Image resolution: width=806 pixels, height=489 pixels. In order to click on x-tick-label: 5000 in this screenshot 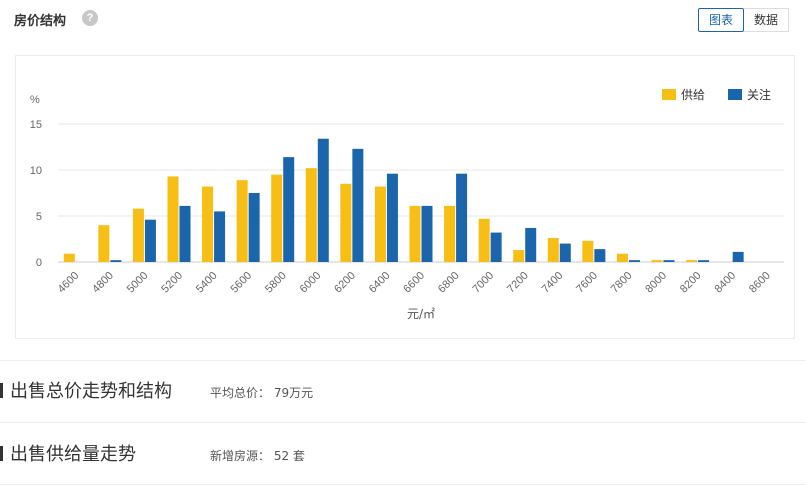, I will do `click(138, 283)`.